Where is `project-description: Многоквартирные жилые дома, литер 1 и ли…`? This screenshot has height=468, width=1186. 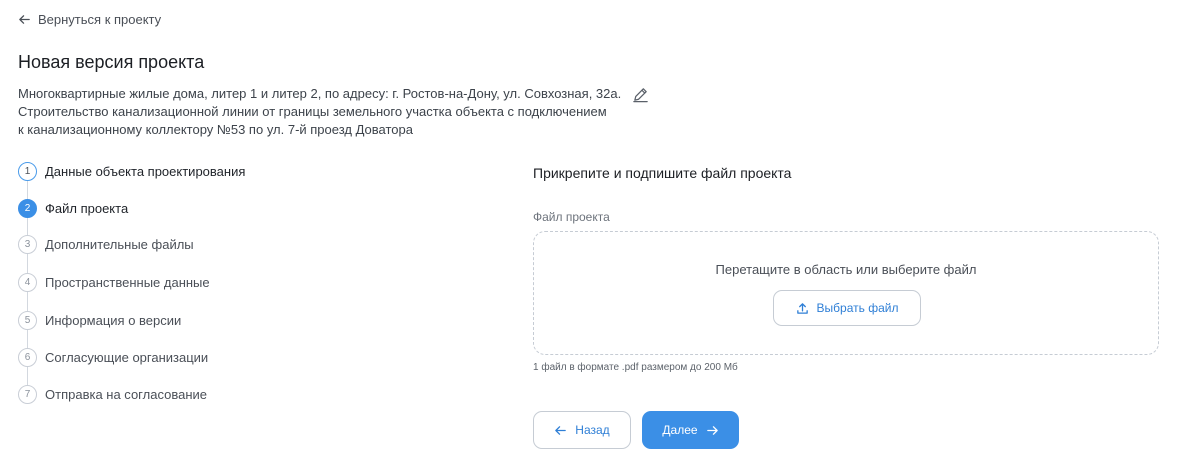
project-description: Многоквартирные жилые дома, литер 1 и ли… is located at coordinates (320, 111).